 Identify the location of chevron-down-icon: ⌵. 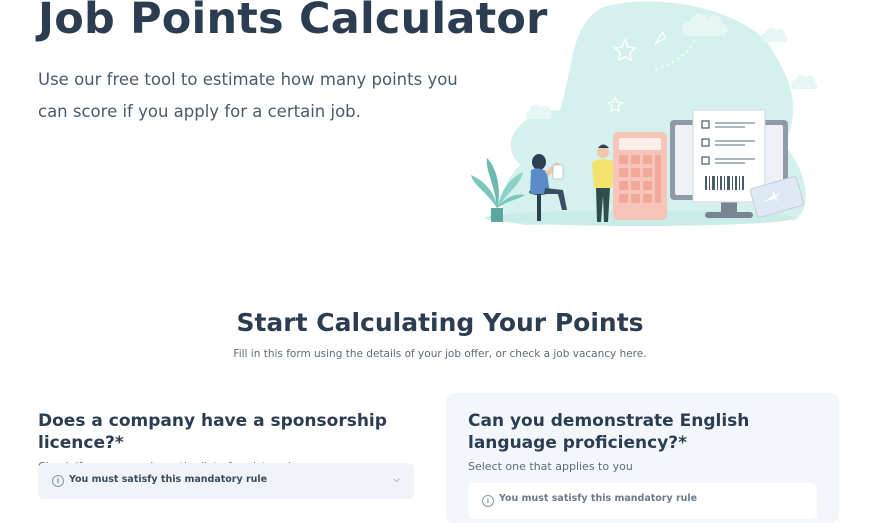
(396, 480).